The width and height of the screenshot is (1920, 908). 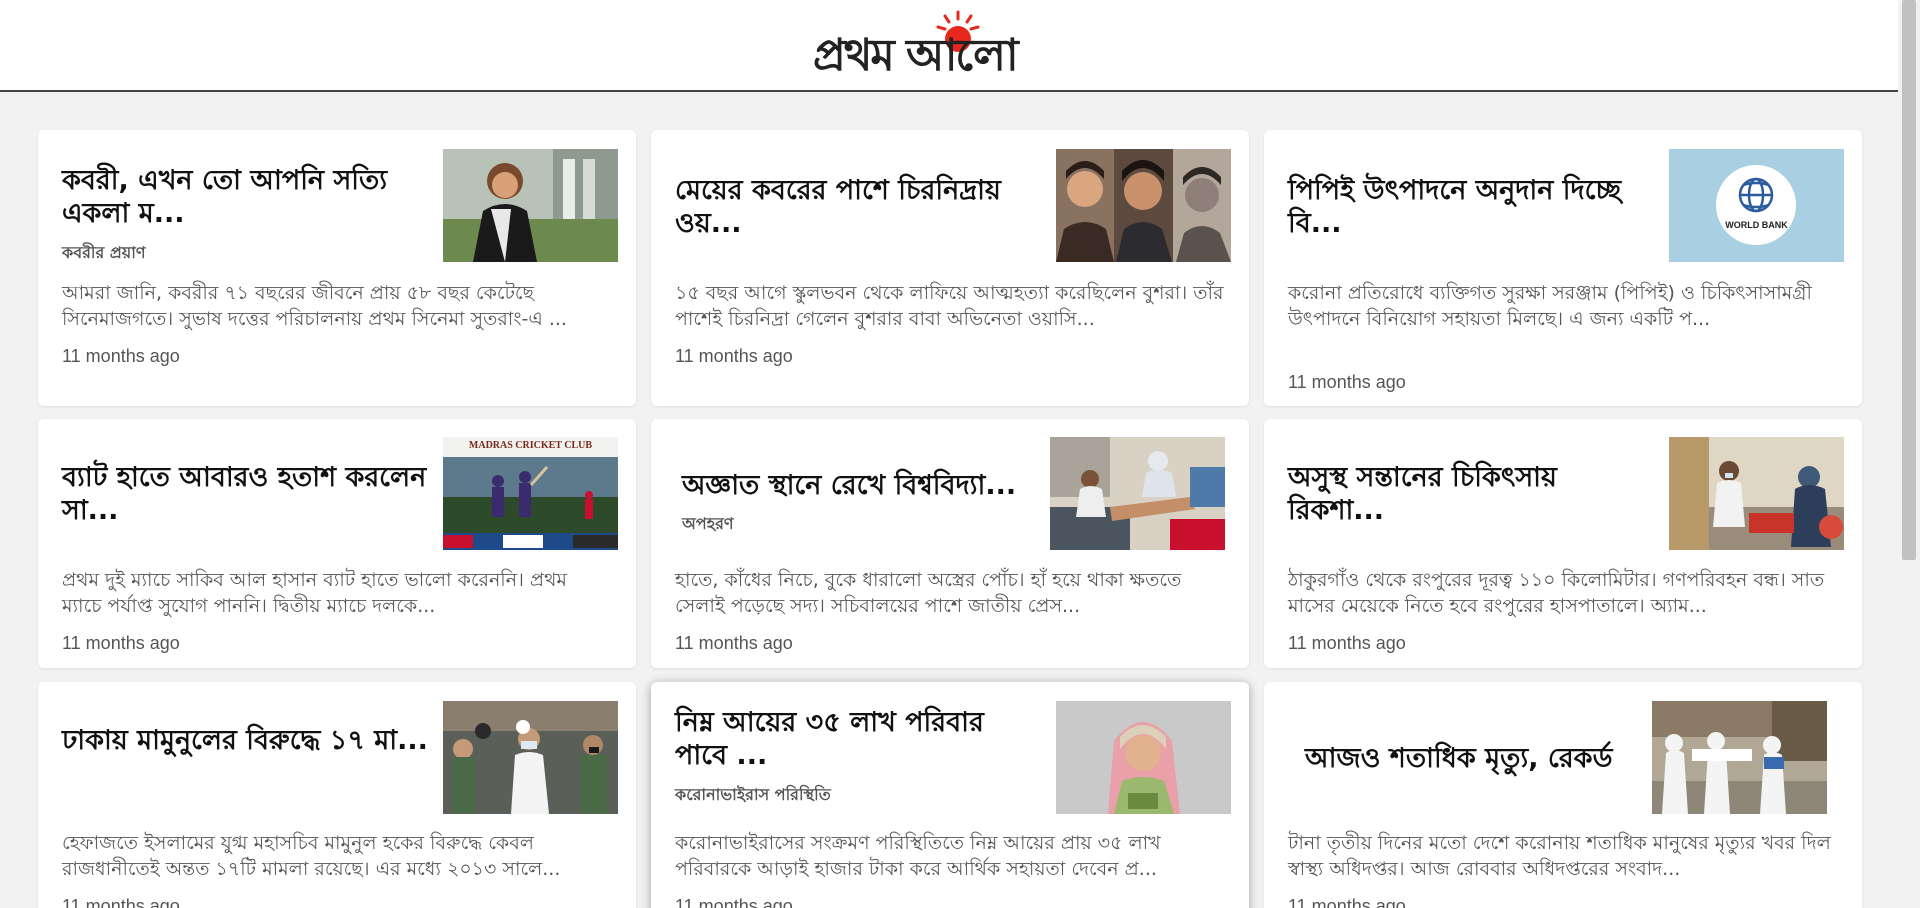 What do you see at coordinates (1756, 493) in the screenshot?
I see `hospital-family-image` at bounding box center [1756, 493].